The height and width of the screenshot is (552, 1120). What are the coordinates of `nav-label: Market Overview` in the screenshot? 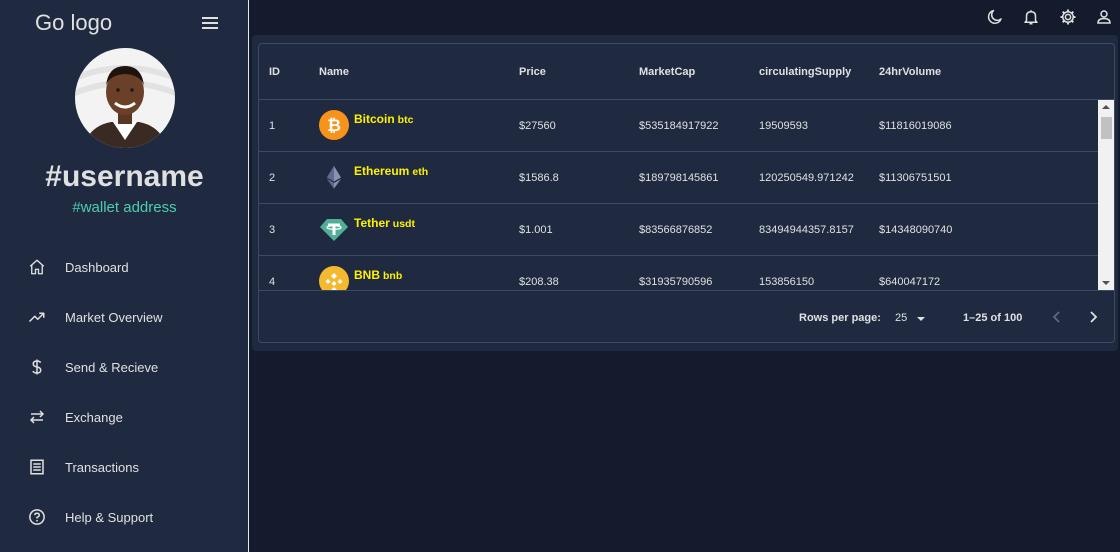 It's located at (114, 317).